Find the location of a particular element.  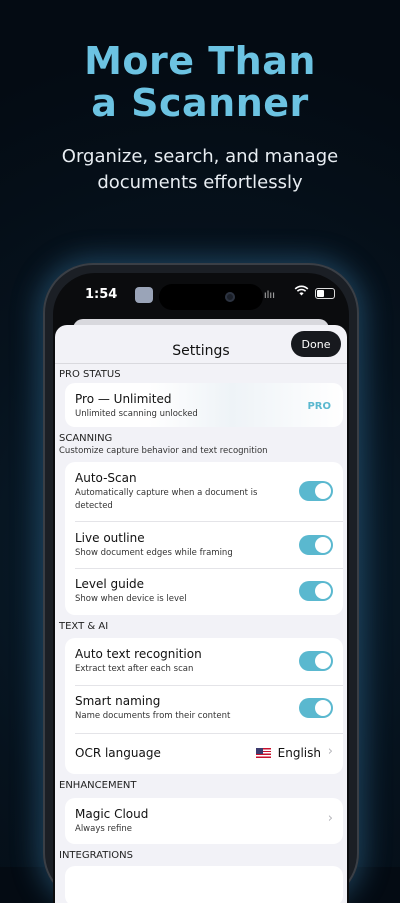

ocr-language-value: English is located at coordinates (288, 753).